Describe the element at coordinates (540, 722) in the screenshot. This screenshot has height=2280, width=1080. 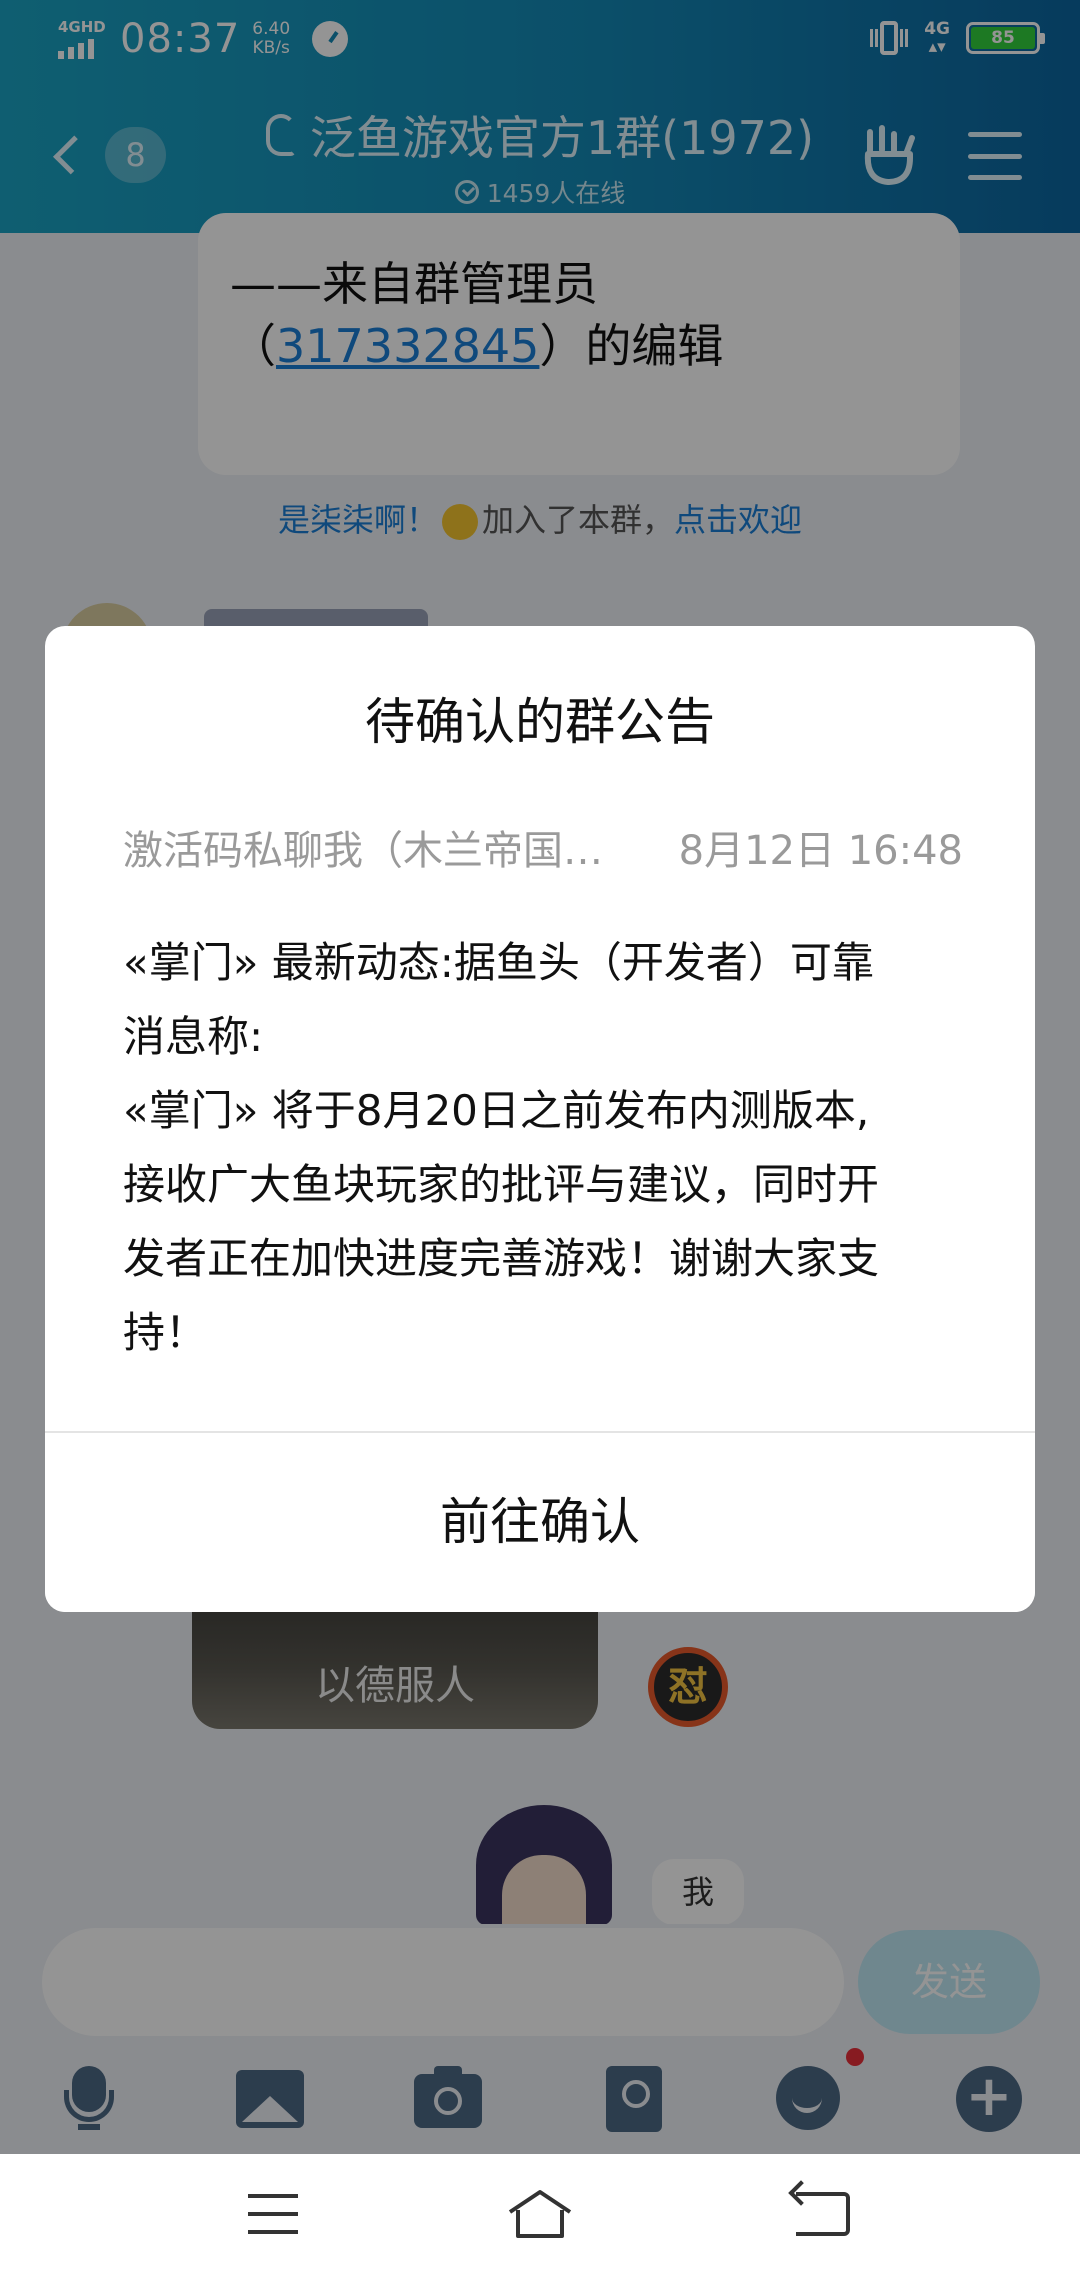
I see `dialog-title: 待确认的群公告` at that location.